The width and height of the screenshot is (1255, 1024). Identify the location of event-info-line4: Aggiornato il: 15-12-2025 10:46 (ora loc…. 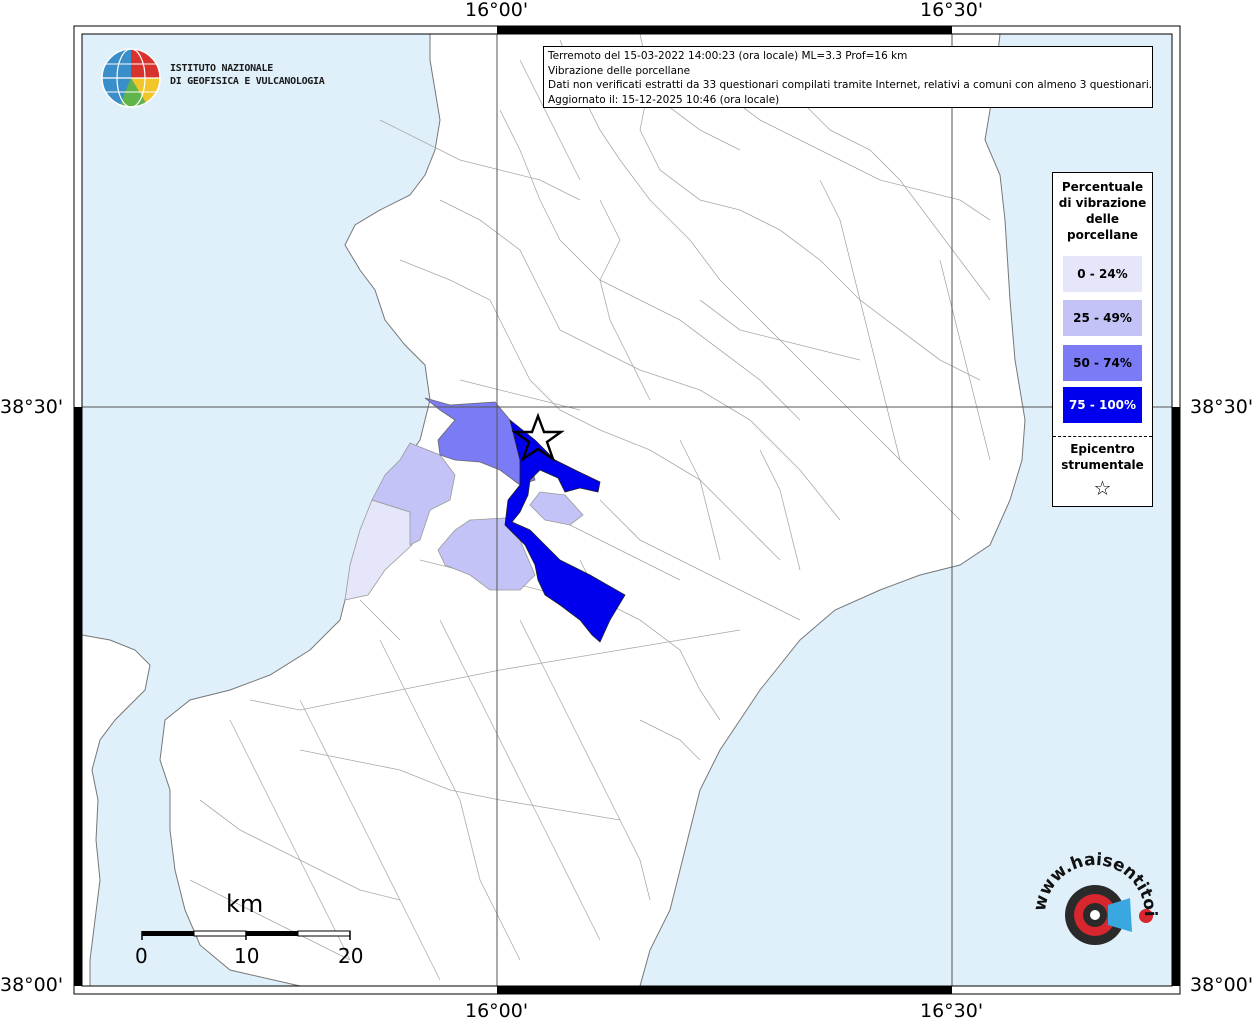
(664, 99).